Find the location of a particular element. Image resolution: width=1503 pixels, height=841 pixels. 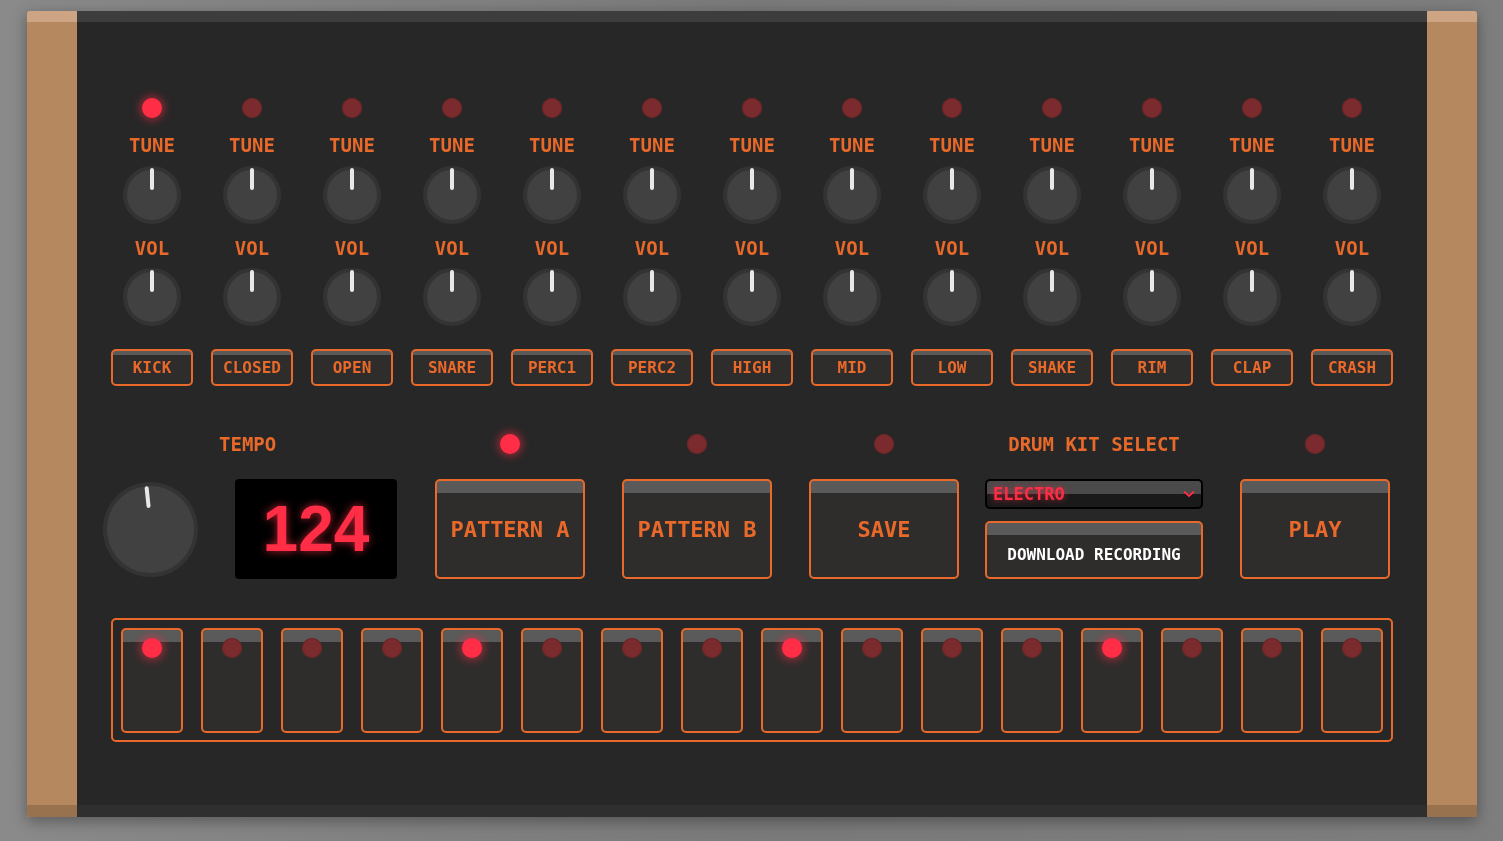

instrument-button: MID is located at coordinates (852, 367).